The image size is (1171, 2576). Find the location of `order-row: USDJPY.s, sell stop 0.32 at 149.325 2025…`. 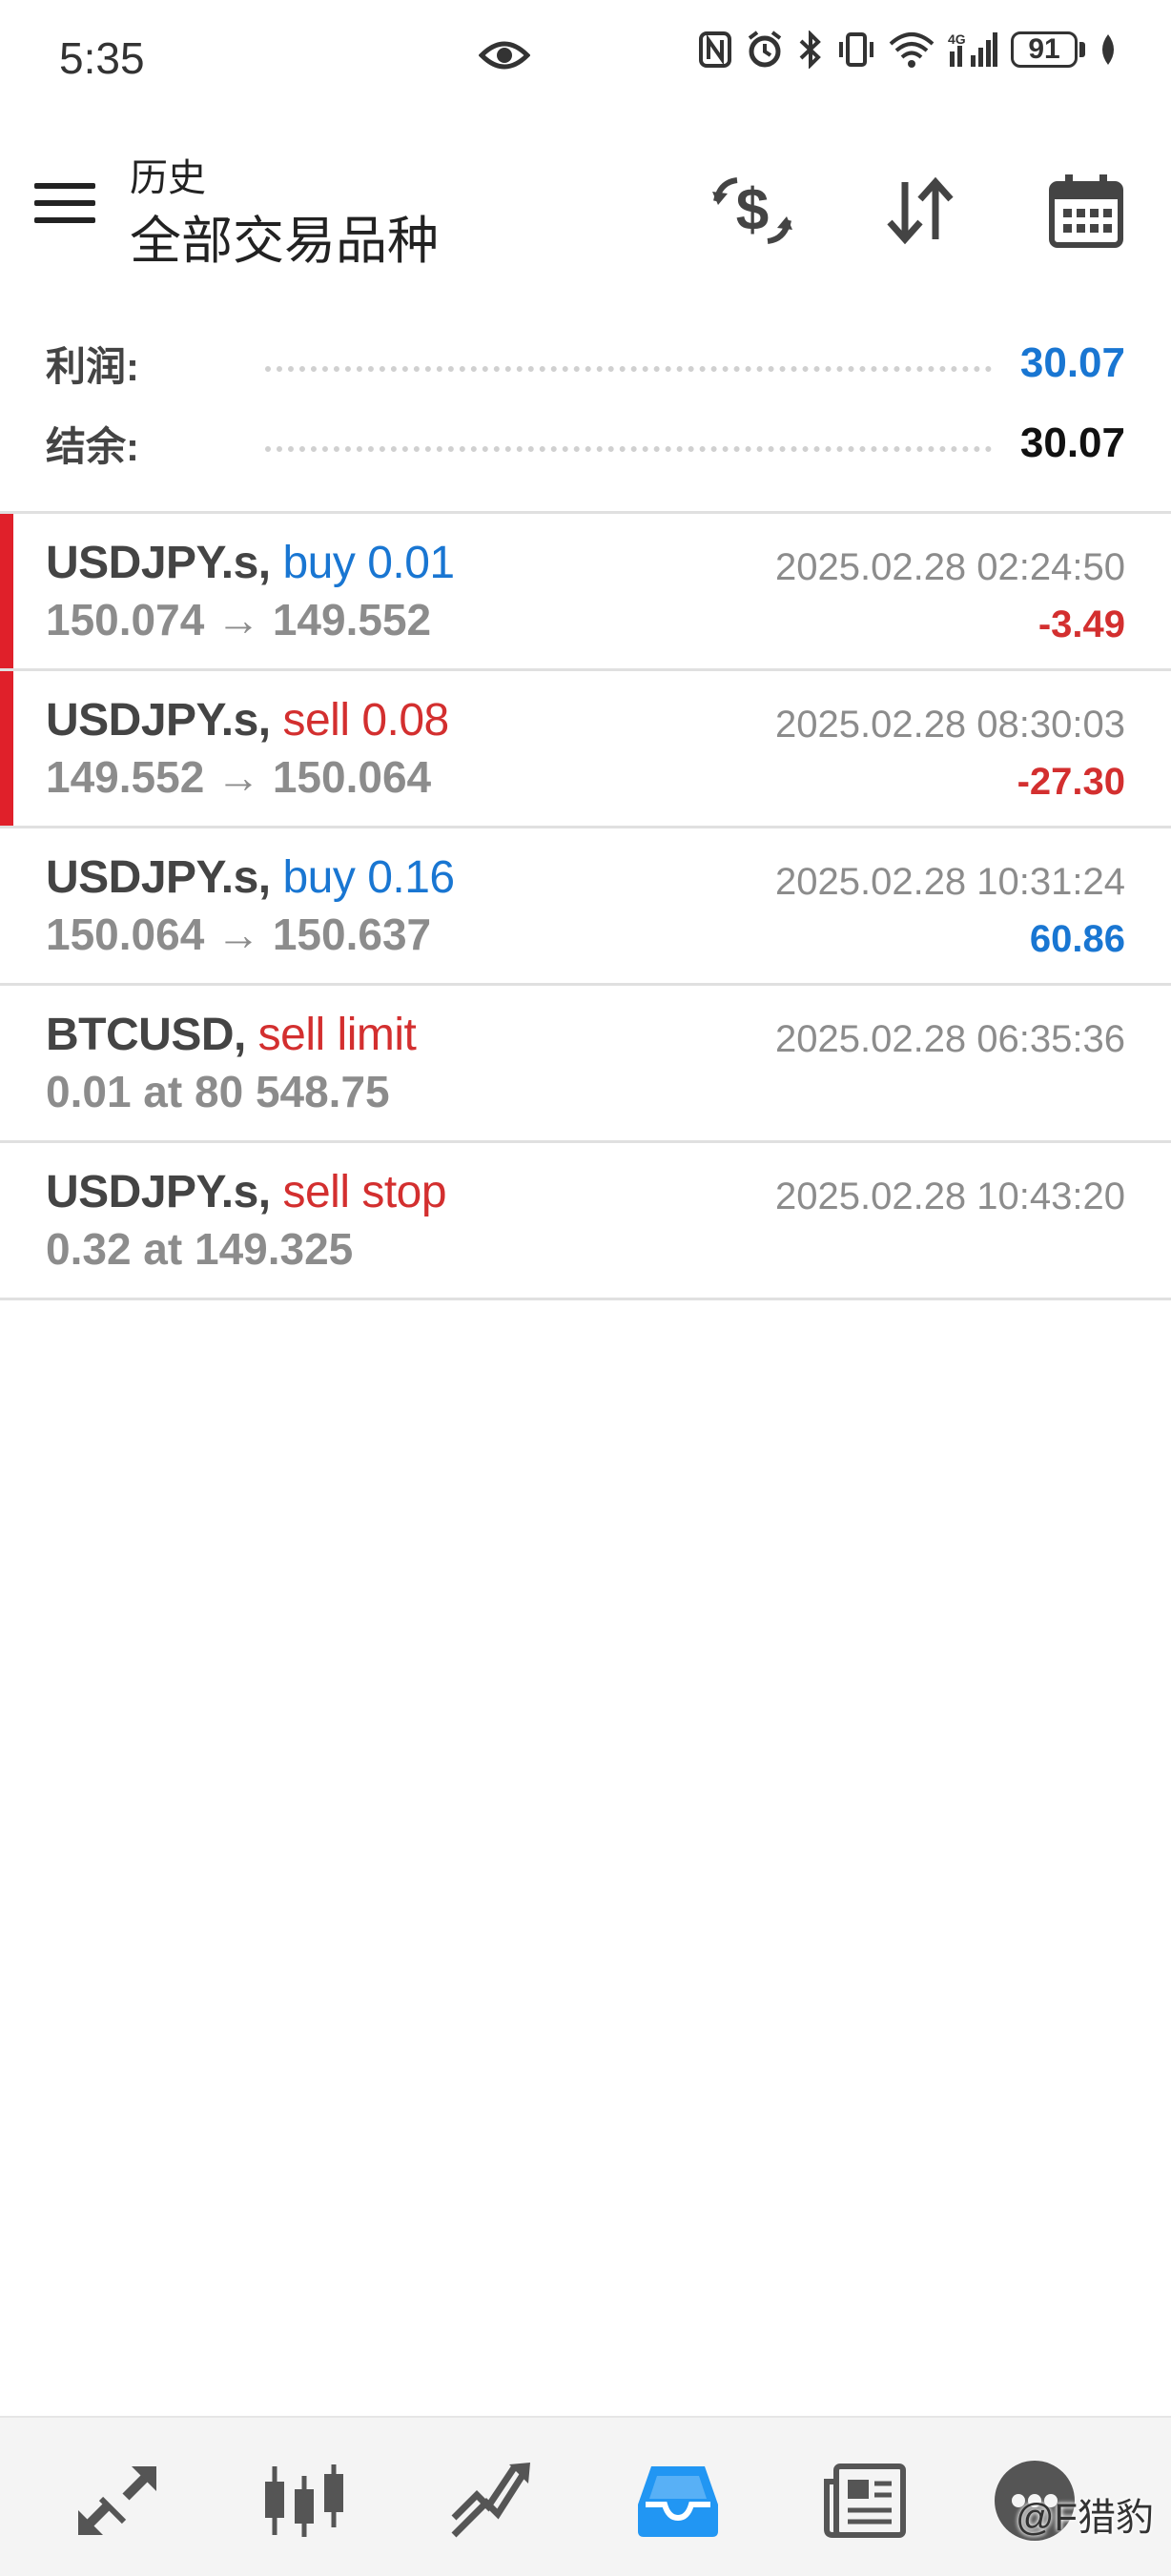

order-row: USDJPY.s, sell stop 0.32 at 149.325 2025… is located at coordinates (585, 1221).